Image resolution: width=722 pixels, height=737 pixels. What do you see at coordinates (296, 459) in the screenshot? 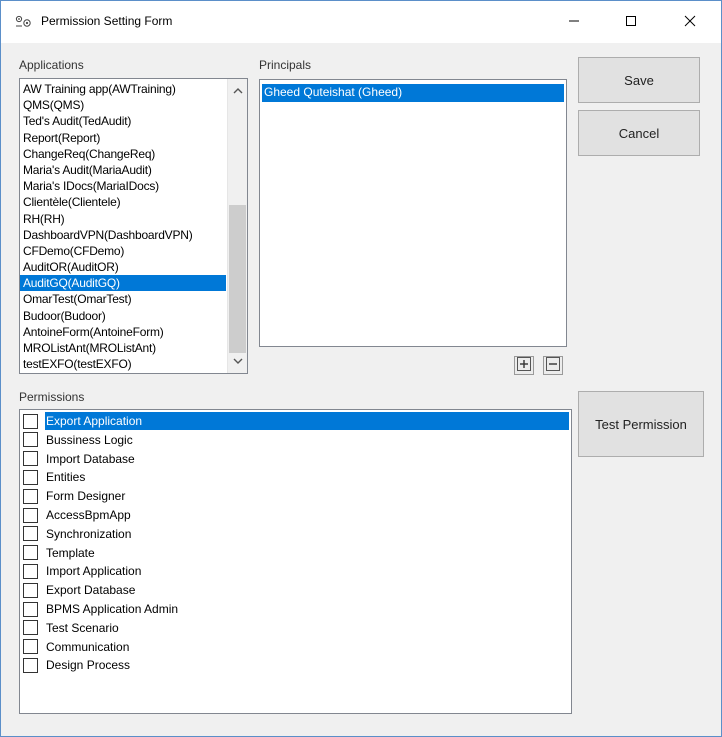
I see `permission-row: Import Database` at bounding box center [296, 459].